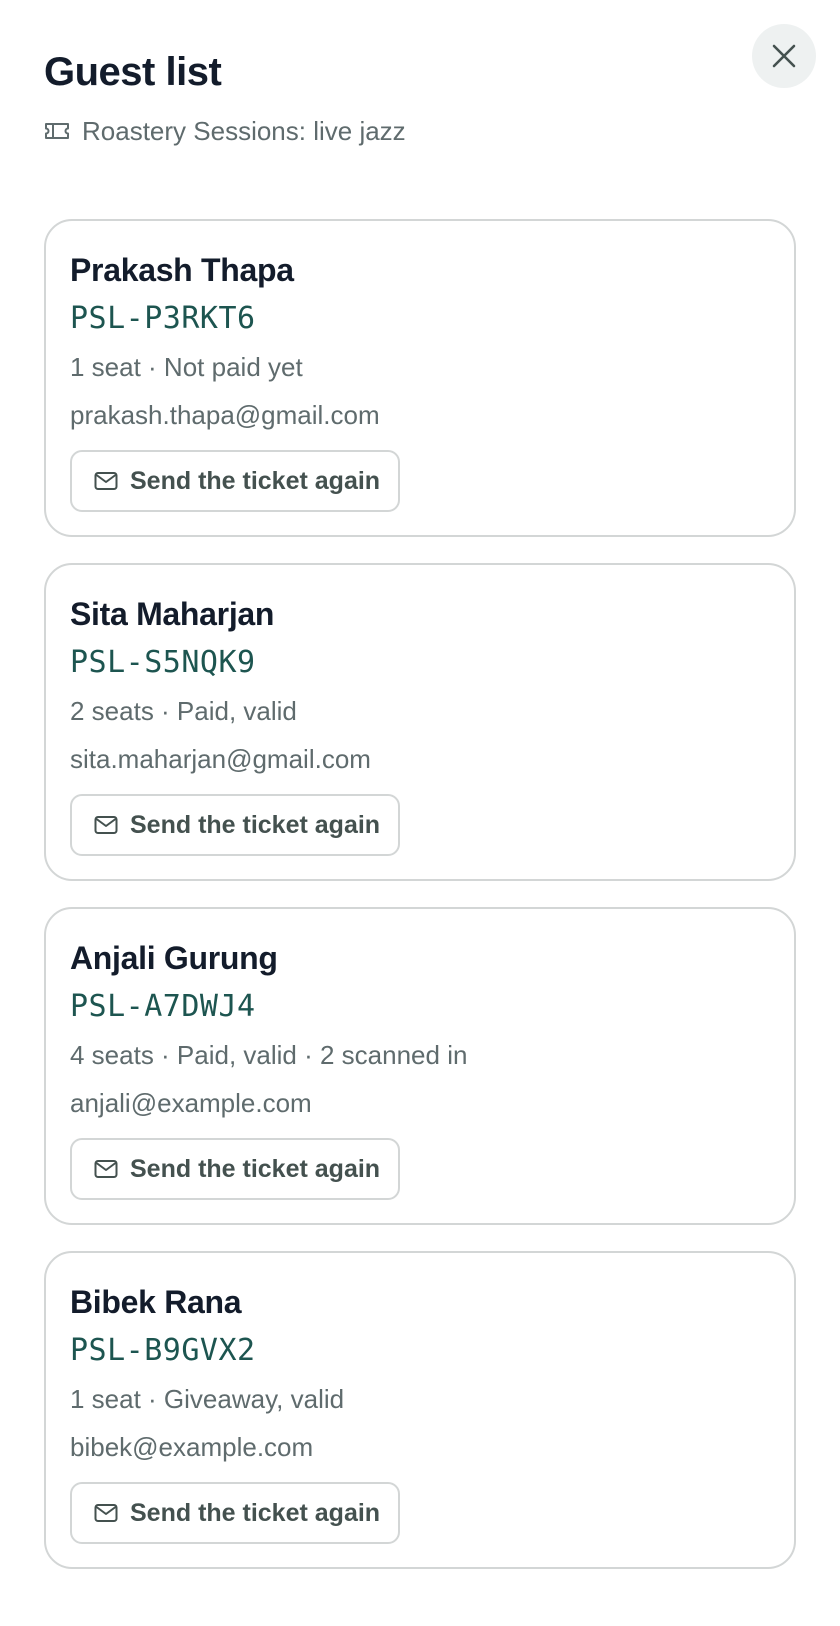 This screenshot has height=1626, width=840. I want to click on ticket-status: 1 seat · Giveaway, valid, so click(207, 1399).